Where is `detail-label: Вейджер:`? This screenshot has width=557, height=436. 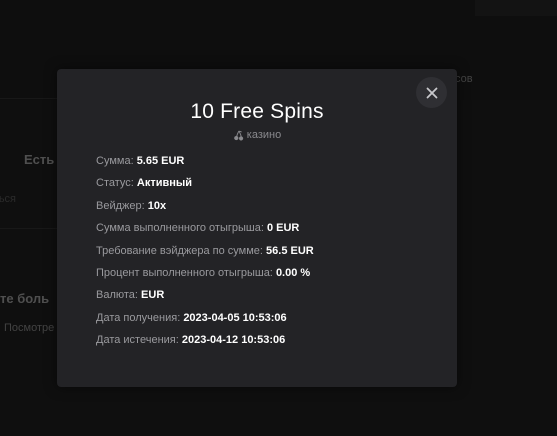
detail-label: Вейджер: is located at coordinates (120, 205).